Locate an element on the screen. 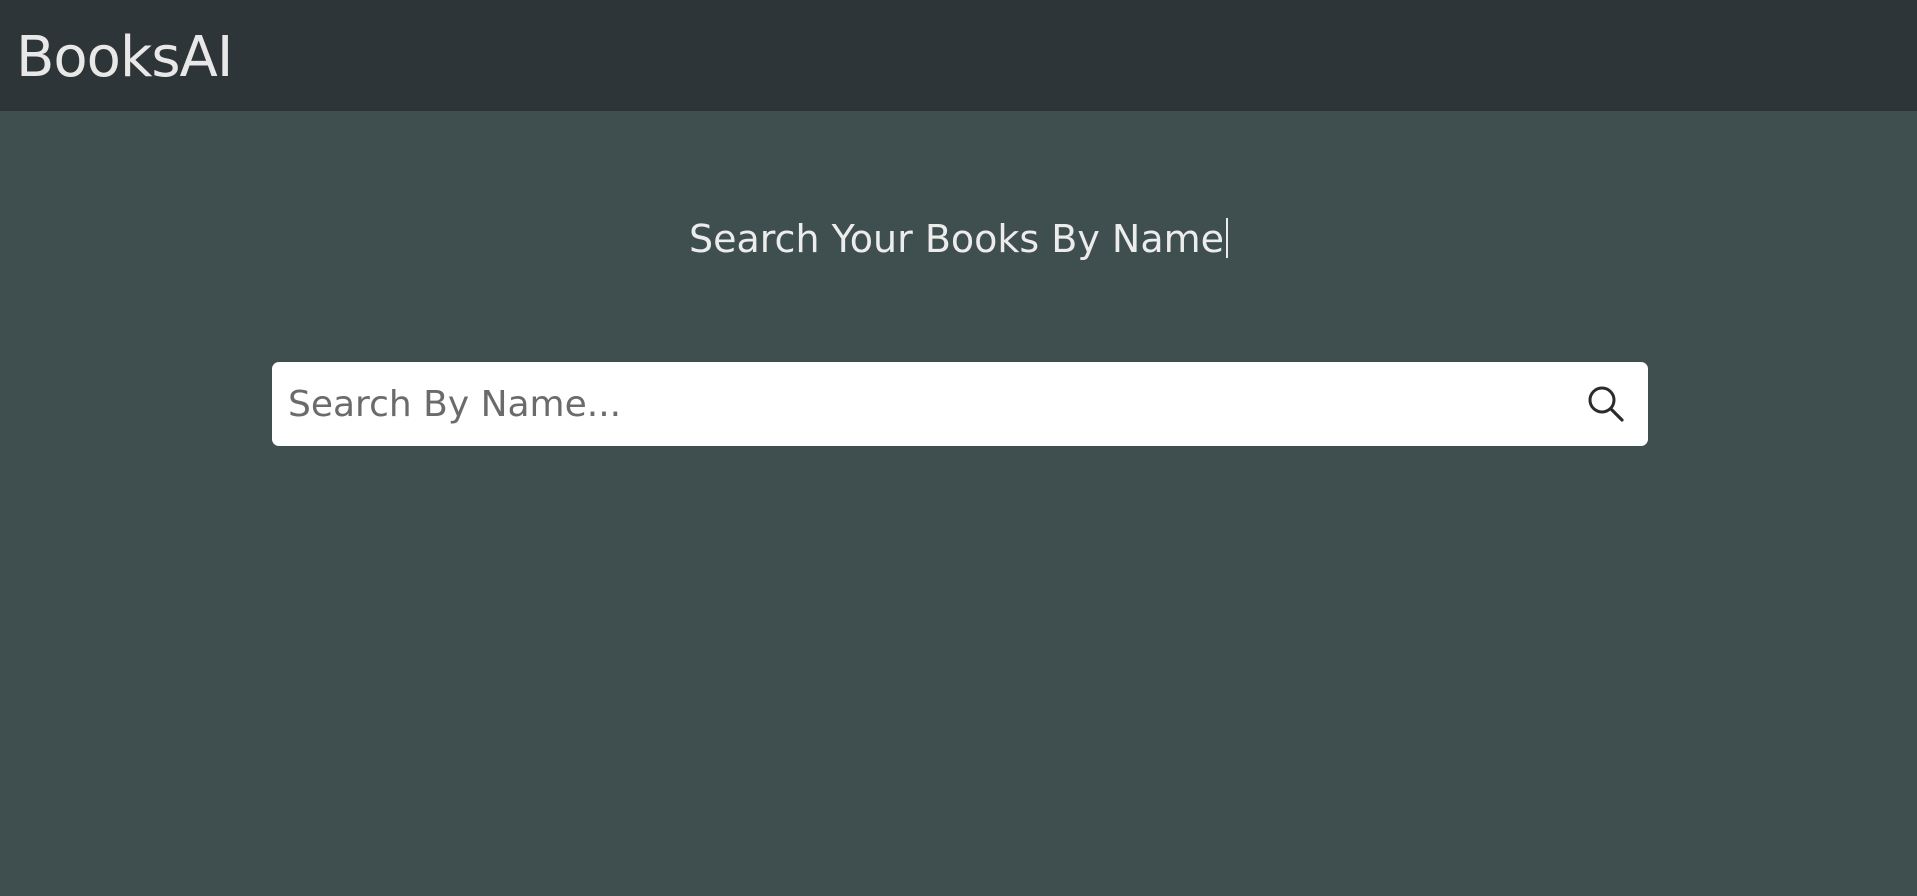 This screenshot has height=896, width=1917. search-button is located at coordinates (1606, 404).